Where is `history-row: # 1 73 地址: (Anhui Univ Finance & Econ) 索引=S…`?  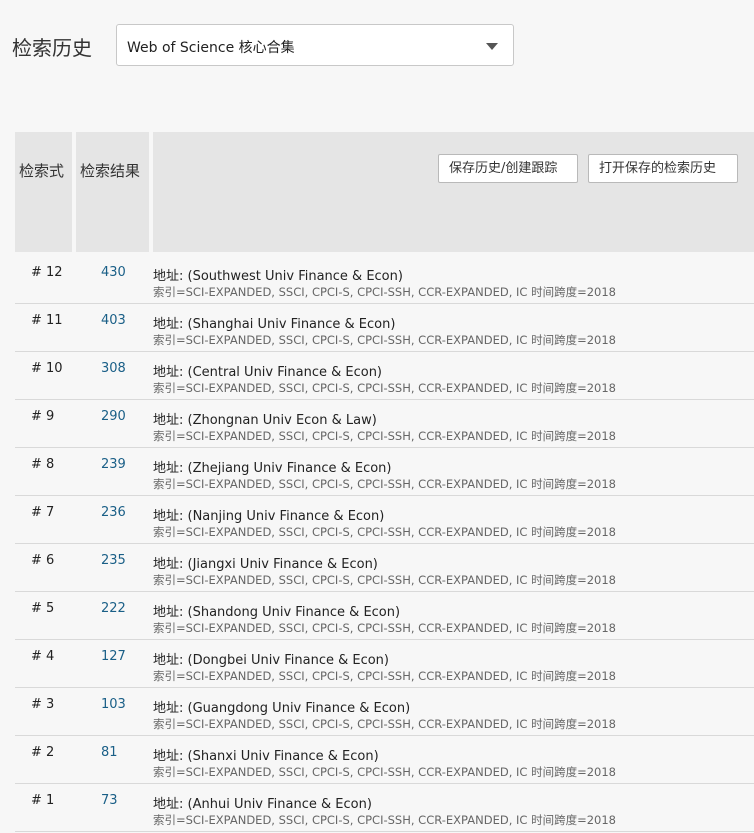
history-row: # 1 73 地址: (Anhui Univ Finance & Econ) 索引=S… is located at coordinates (384, 808).